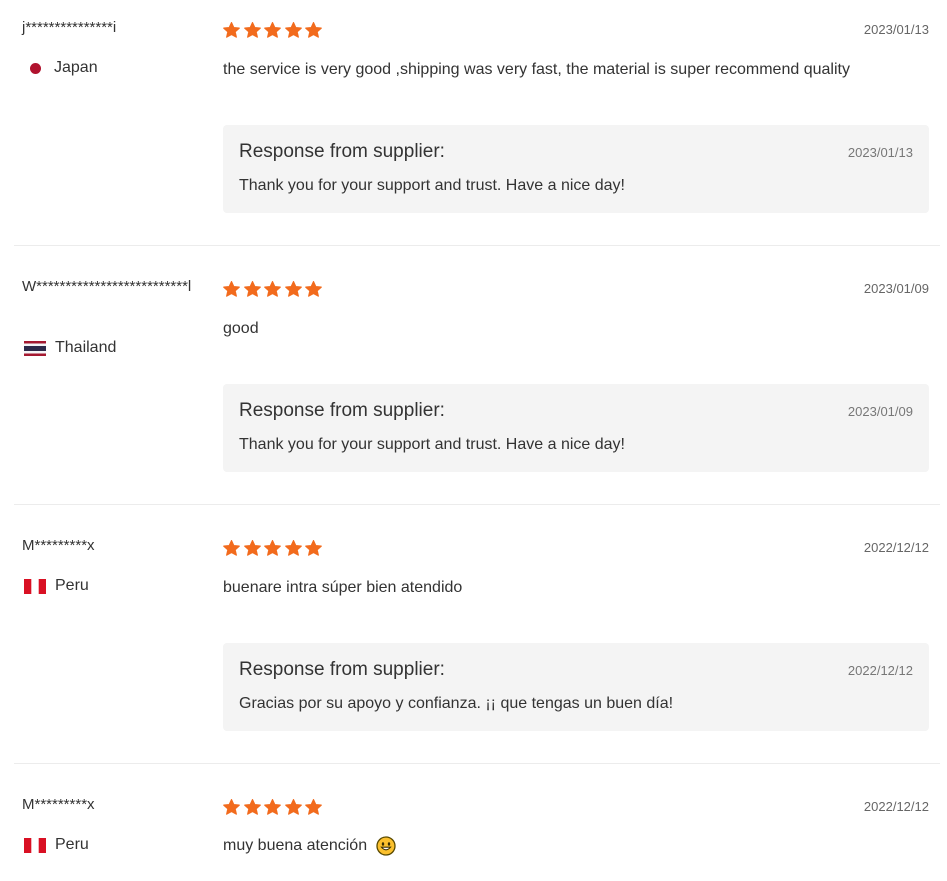 The height and width of the screenshot is (881, 947). What do you see at coordinates (343, 587) in the screenshot?
I see `review-text: buenare intra súper bien atendido` at bounding box center [343, 587].